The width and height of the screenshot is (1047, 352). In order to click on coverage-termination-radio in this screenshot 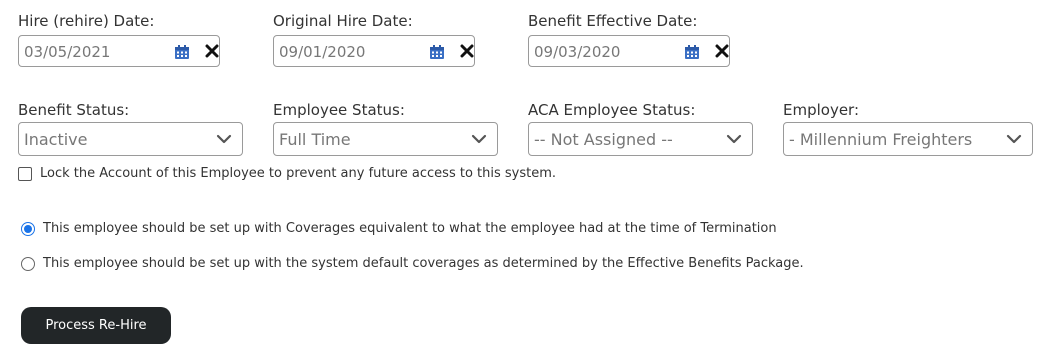, I will do `click(28, 228)`.